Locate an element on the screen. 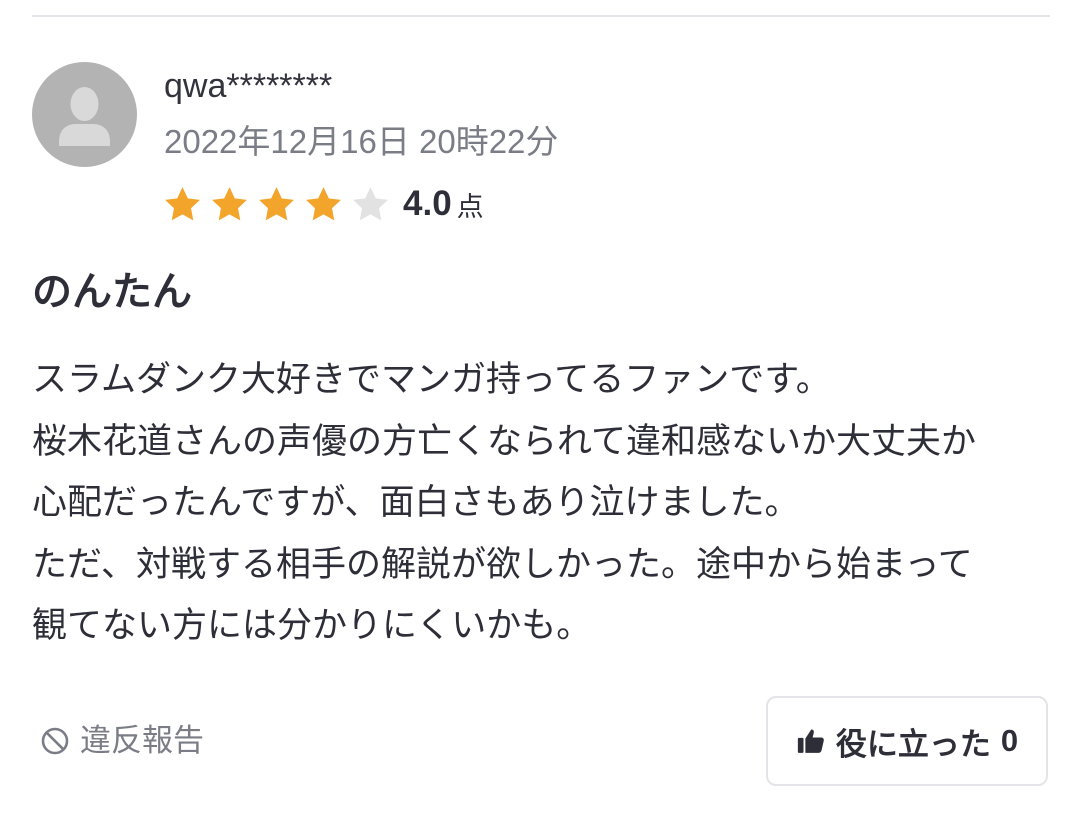 The image size is (1080, 819). prohibited-icon is located at coordinates (55, 741).